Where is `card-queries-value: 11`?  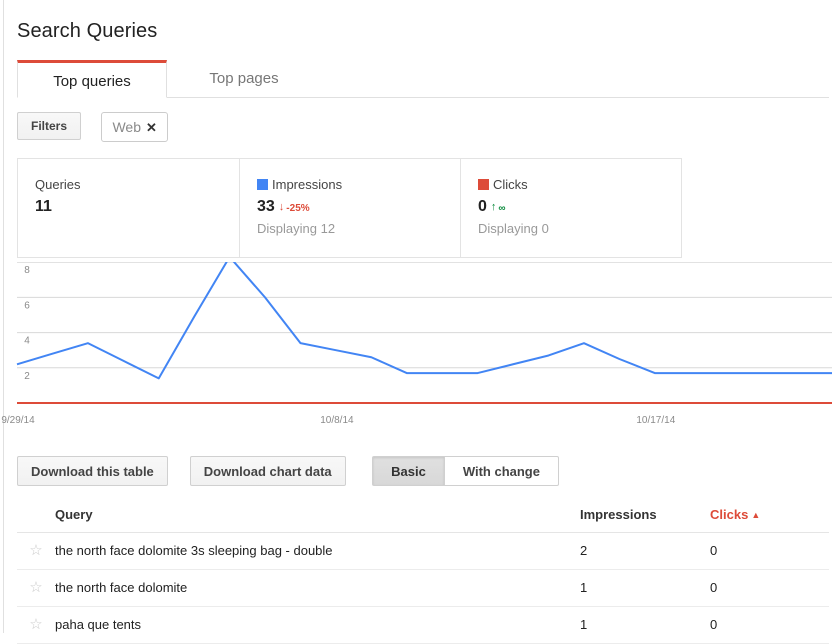
card-queries-value: 11 is located at coordinates (43, 206).